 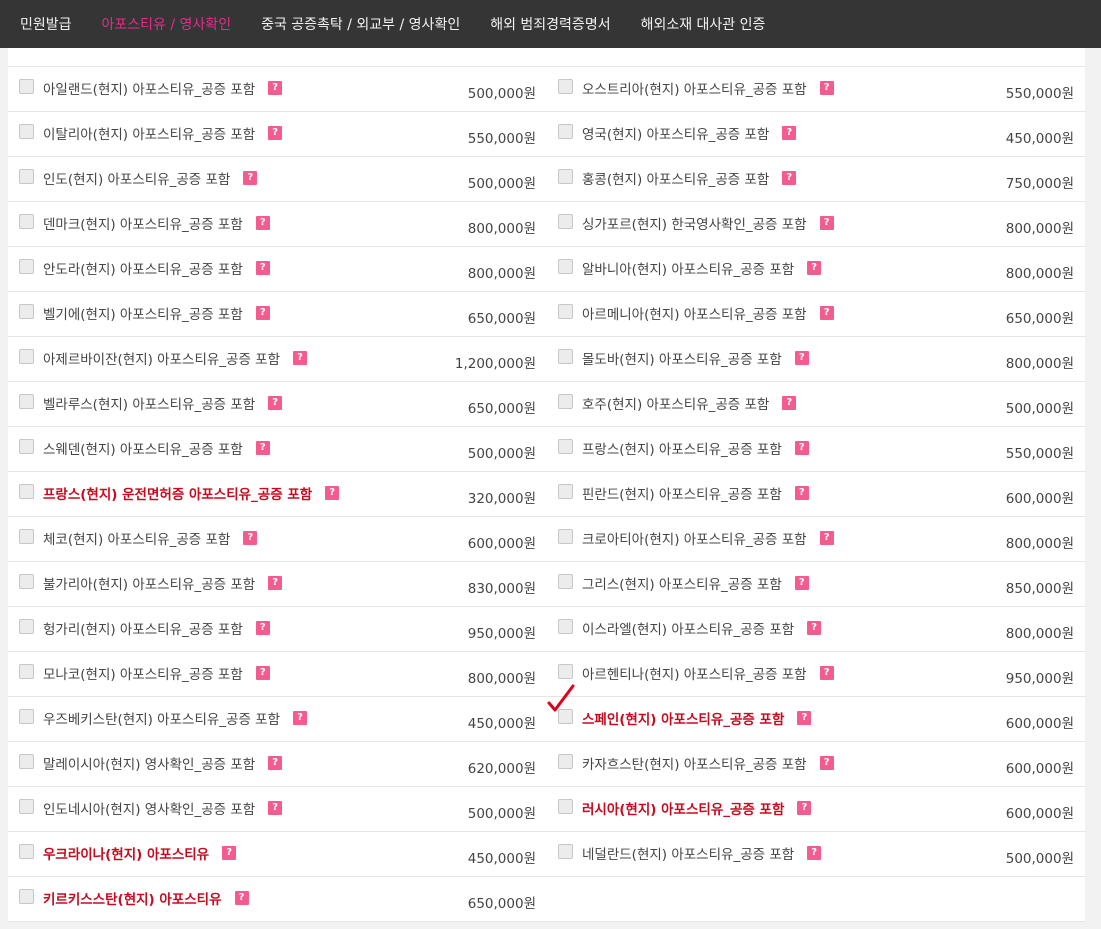 I want to click on nav-item-4: 해외소재 대사관 인증, so click(x=703, y=24).